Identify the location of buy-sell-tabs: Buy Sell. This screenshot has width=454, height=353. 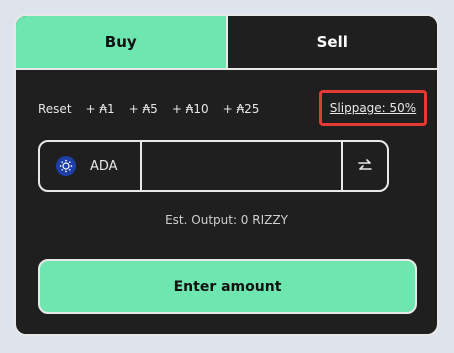
(226, 43).